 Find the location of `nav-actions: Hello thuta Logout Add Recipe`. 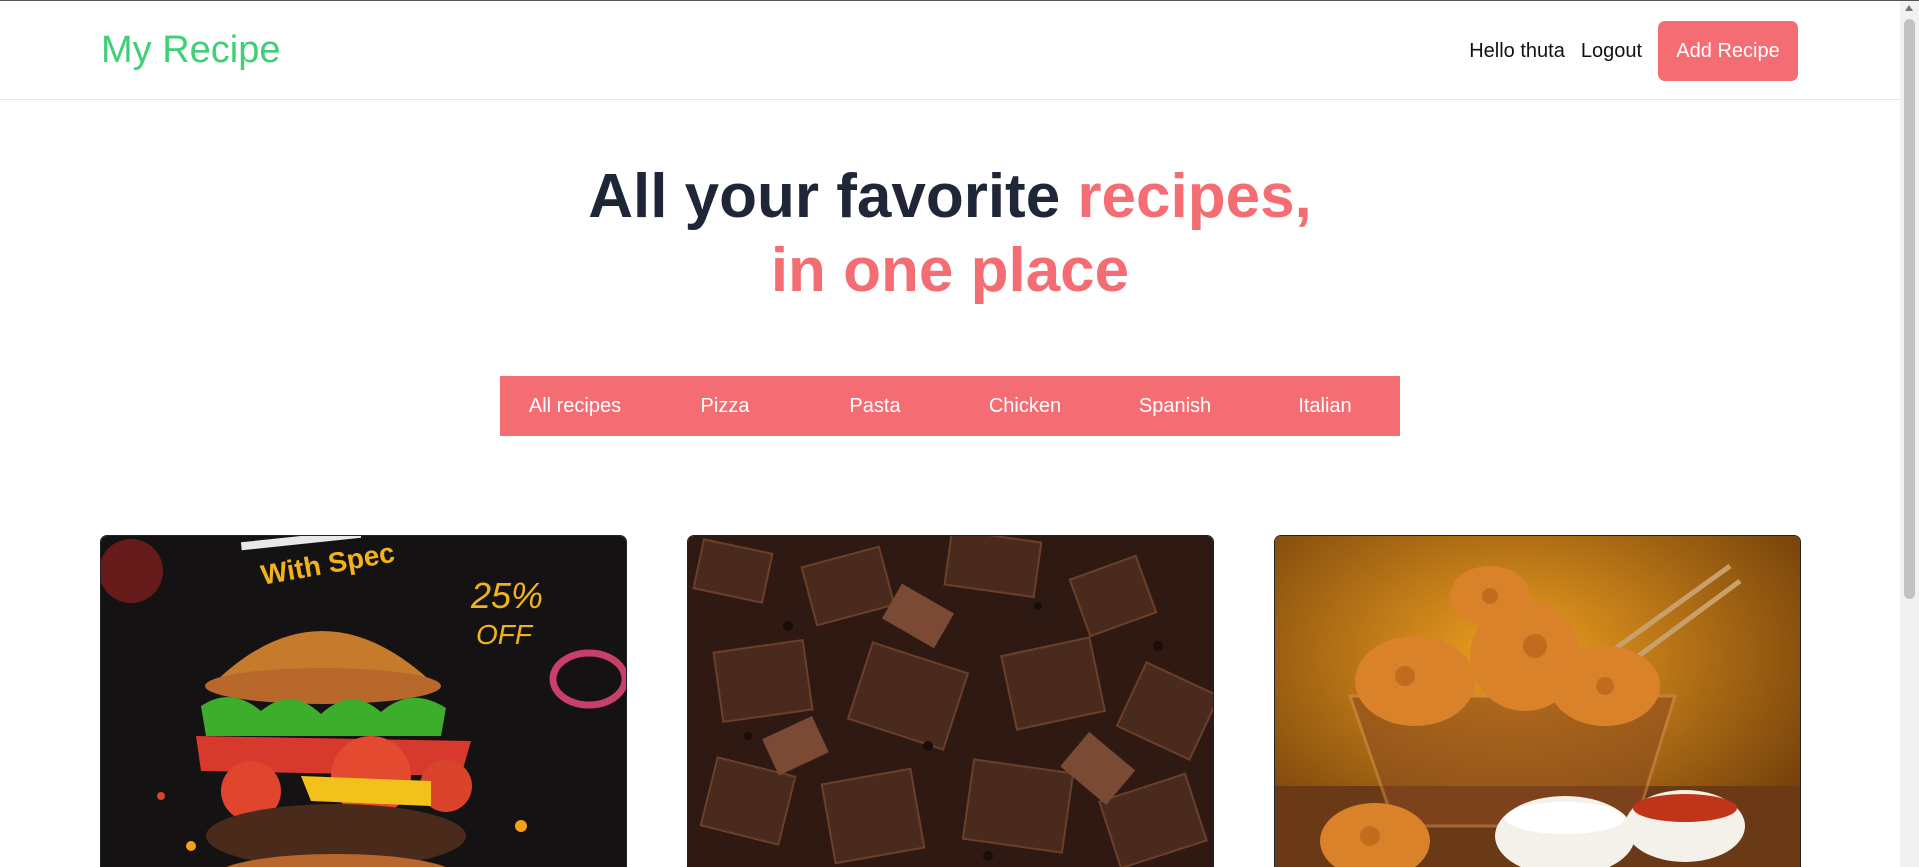

nav-actions: Hello thuta Logout Add Recipe is located at coordinates (1633, 51).